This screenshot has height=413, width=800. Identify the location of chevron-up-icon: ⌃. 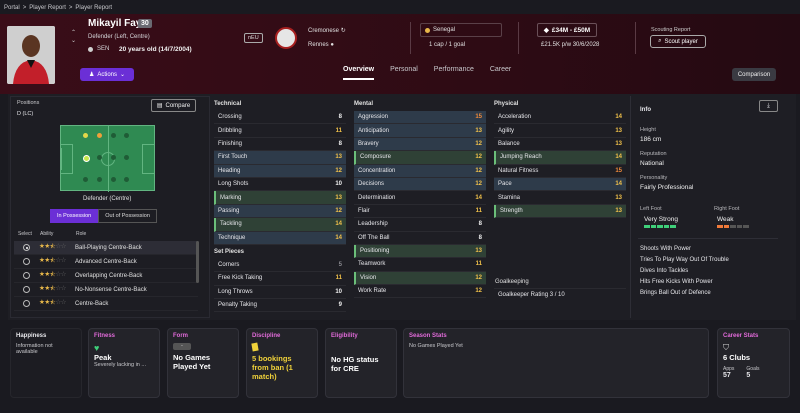
(73, 33).